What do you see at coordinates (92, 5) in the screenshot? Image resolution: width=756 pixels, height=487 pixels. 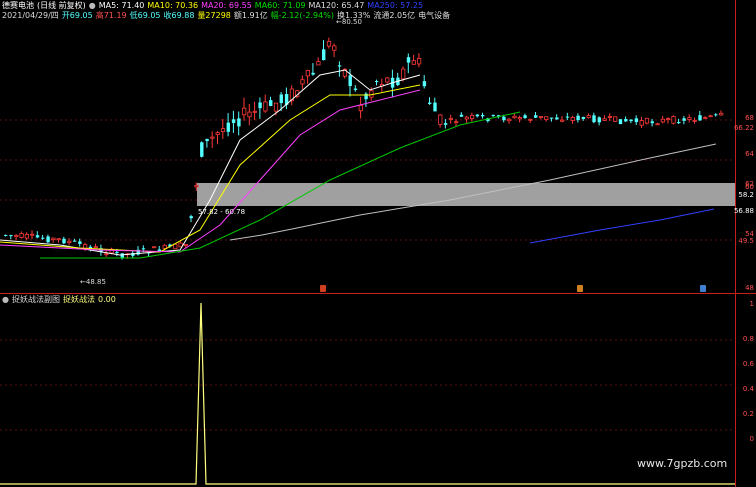 I see `ma-settings-icon: ●` at bounding box center [92, 5].